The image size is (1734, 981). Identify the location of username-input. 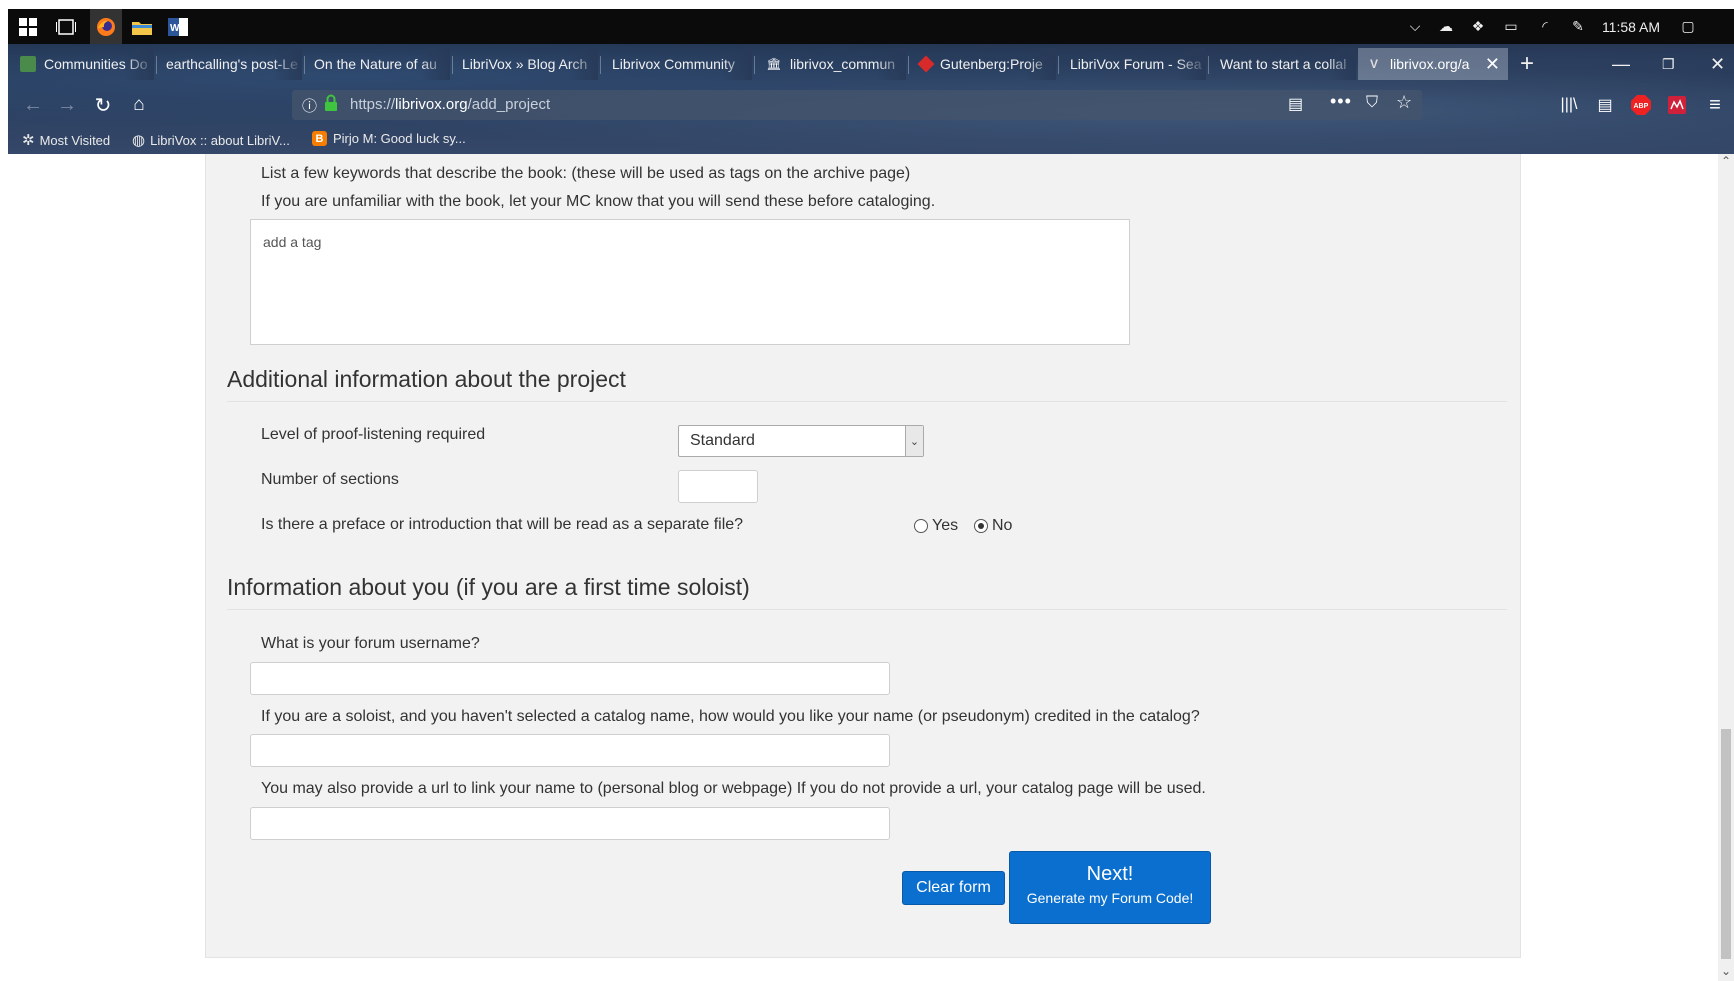
(570, 678).